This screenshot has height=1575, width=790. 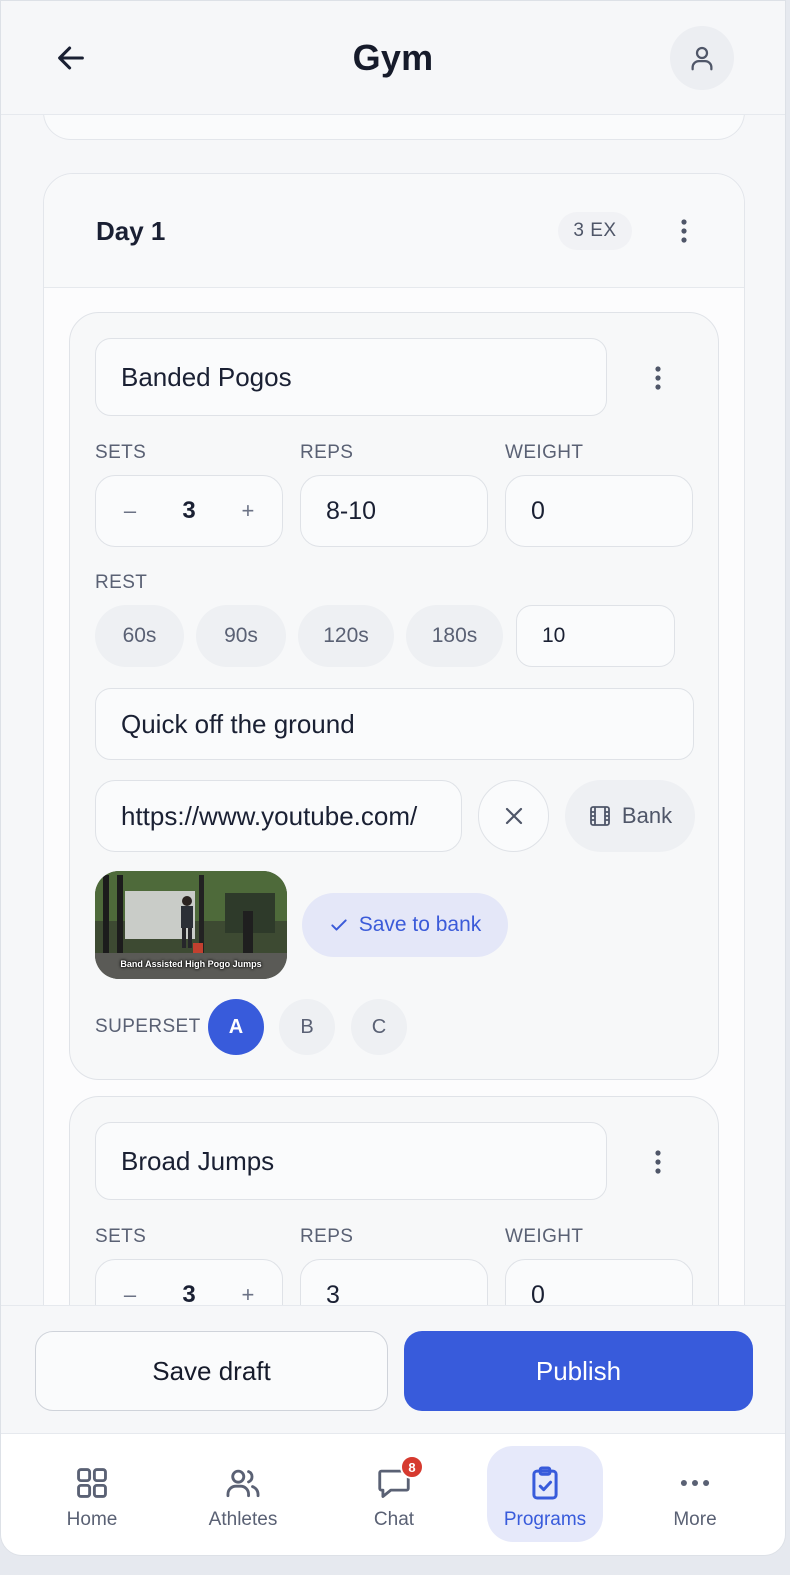 I want to click on rest-chip-90s: 90s, so click(x=241, y=636).